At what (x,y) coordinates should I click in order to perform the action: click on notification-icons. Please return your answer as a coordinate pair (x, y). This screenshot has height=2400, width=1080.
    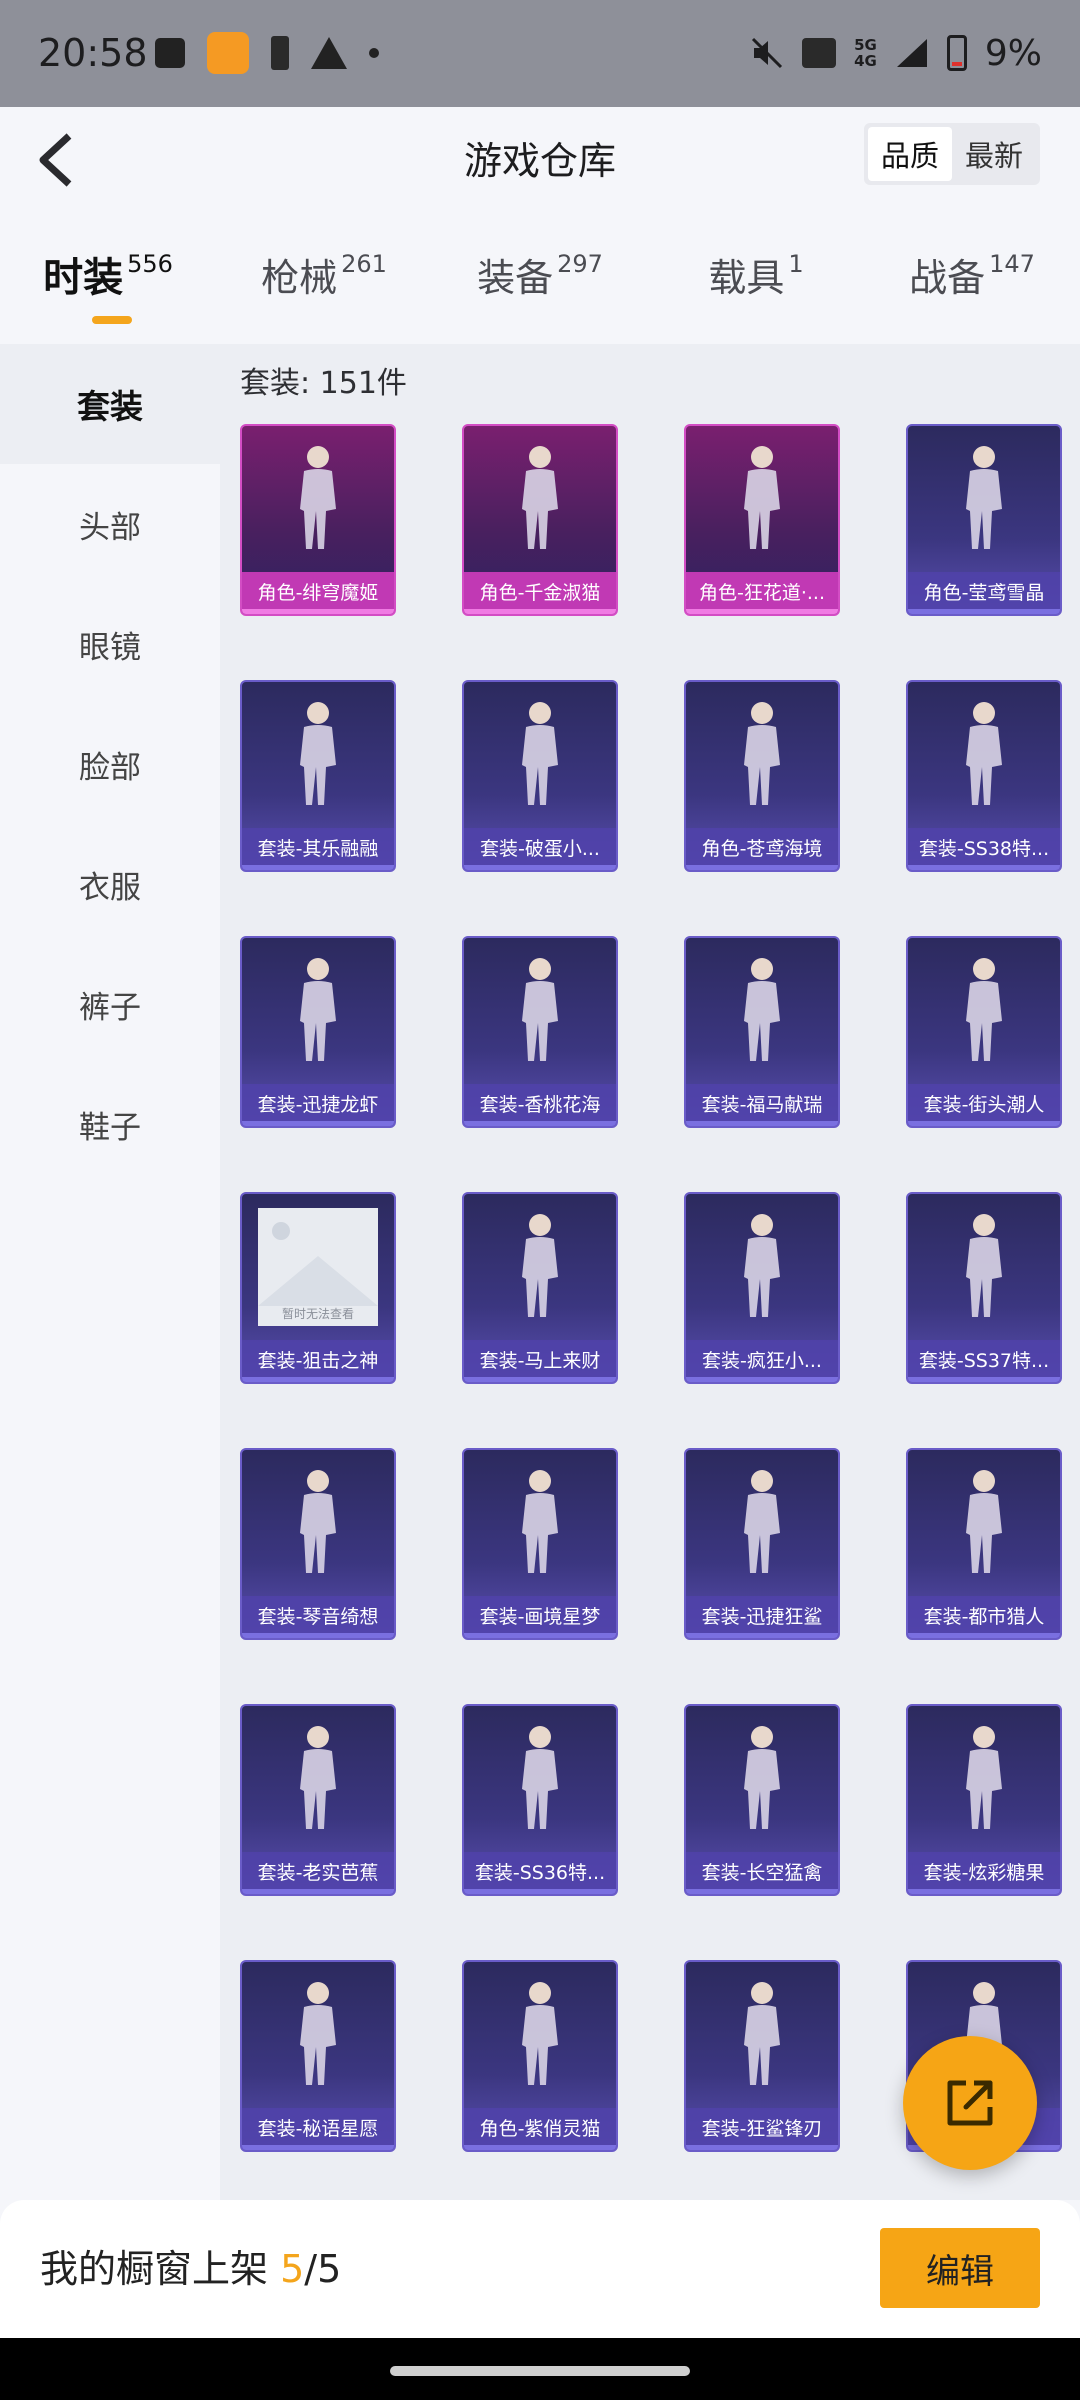
    Looking at the image, I should click on (267, 53).